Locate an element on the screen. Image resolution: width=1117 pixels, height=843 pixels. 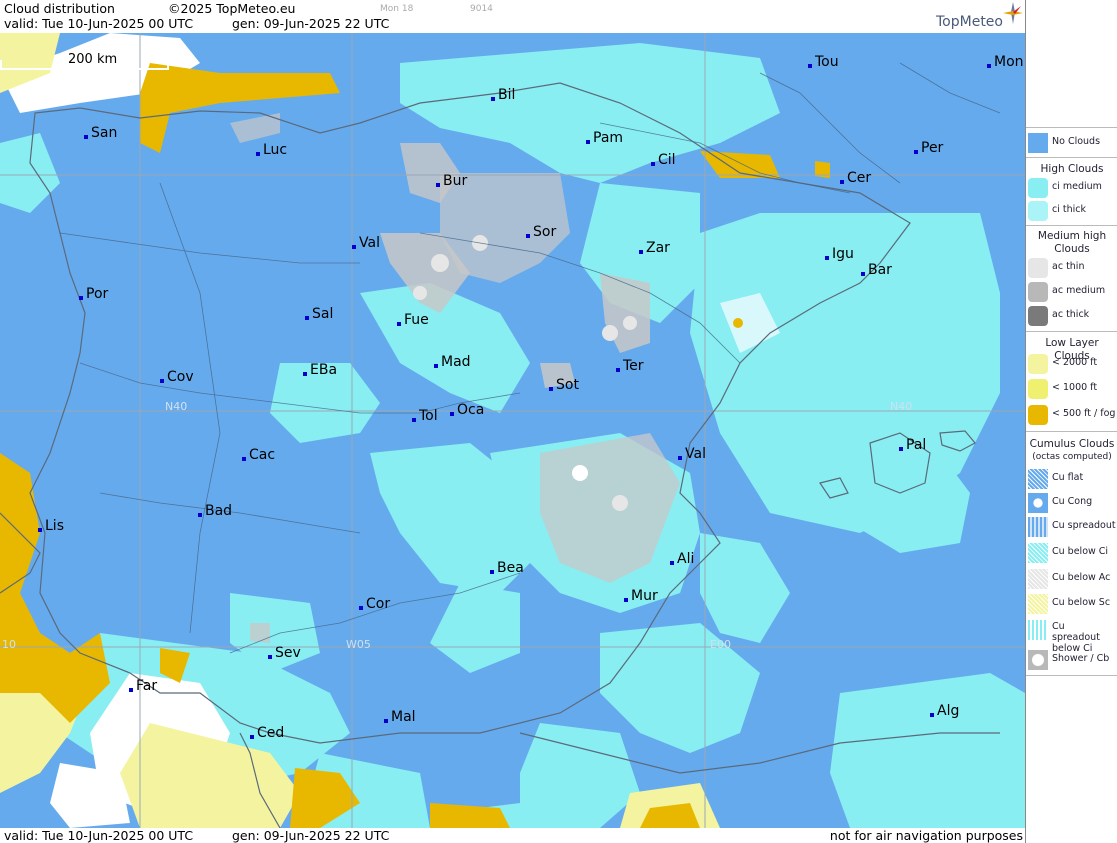
legend-ci-medium: ci medium is located at coordinates (1072, 188).